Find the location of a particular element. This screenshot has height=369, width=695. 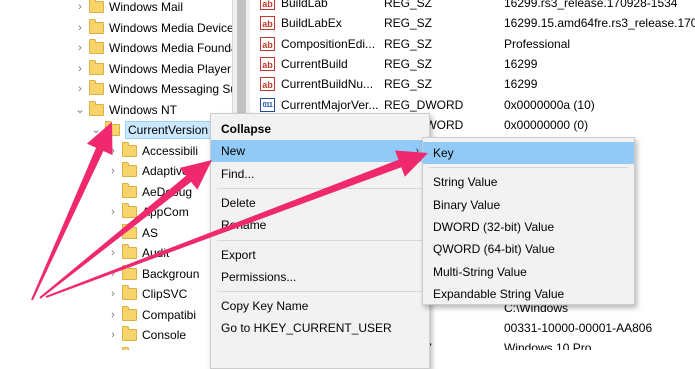

value-data: 16299 is located at coordinates (521, 63).